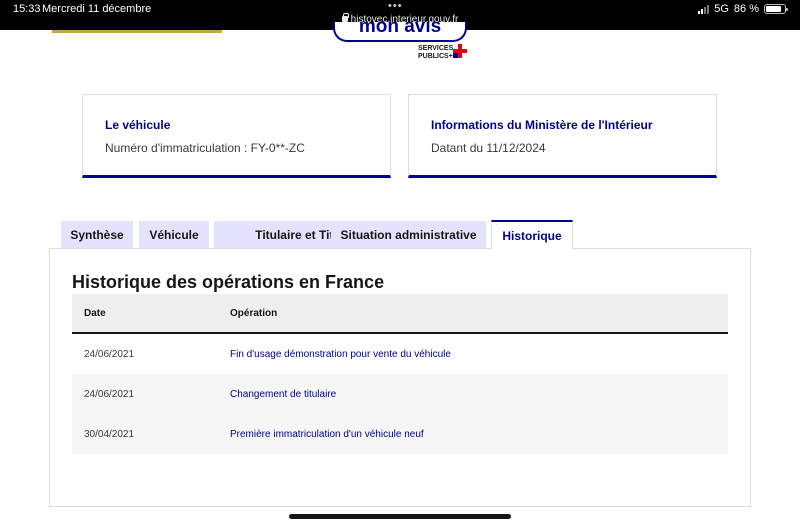 The height and width of the screenshot is (525, 800). What do you see at coordinates (776, 9) in the screenshot?
I see `battery-icon` at bounding box center [776, 9].